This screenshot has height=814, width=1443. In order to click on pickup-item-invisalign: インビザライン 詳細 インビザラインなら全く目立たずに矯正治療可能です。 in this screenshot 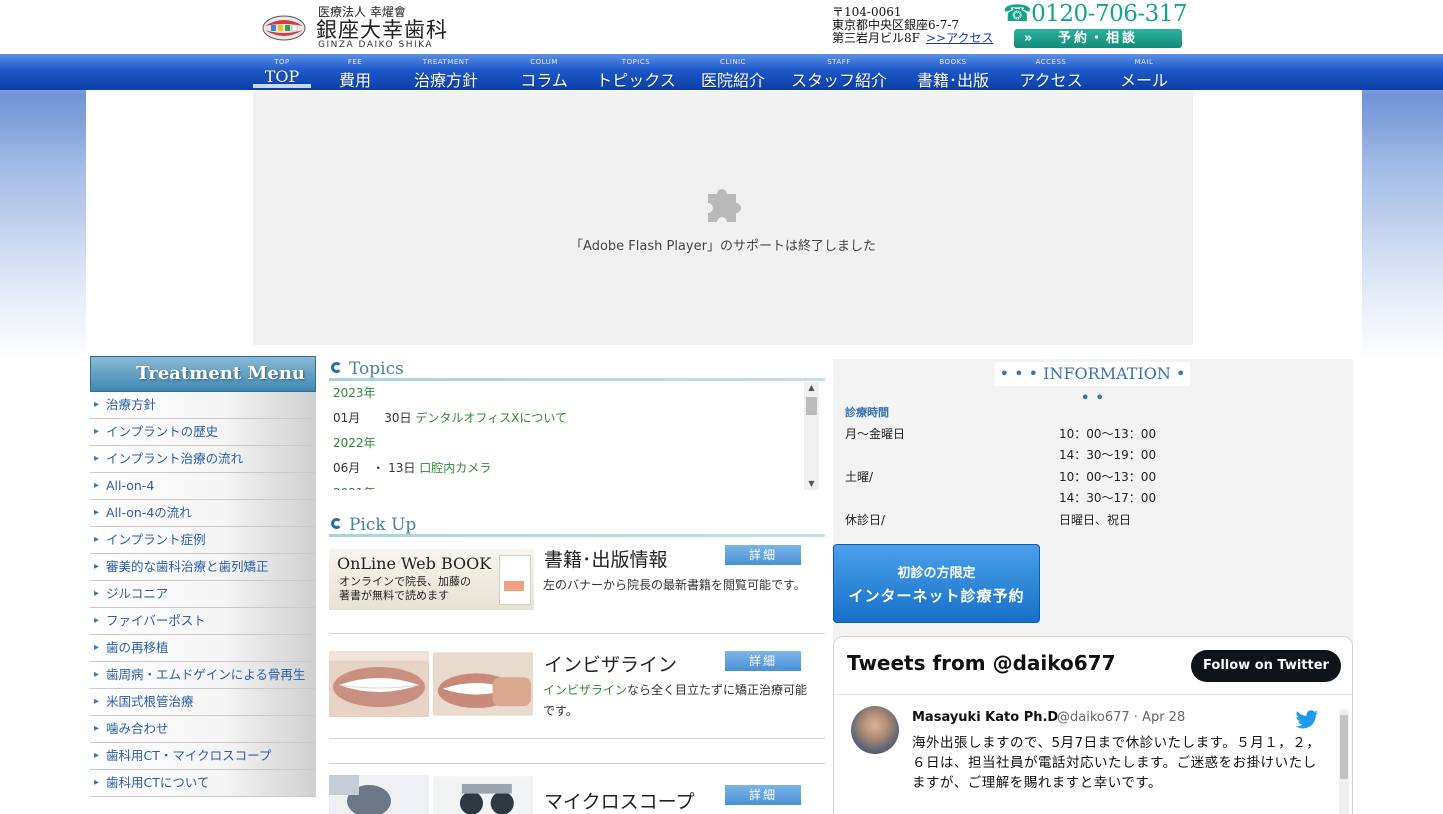, I will do `click(577, 690)`.